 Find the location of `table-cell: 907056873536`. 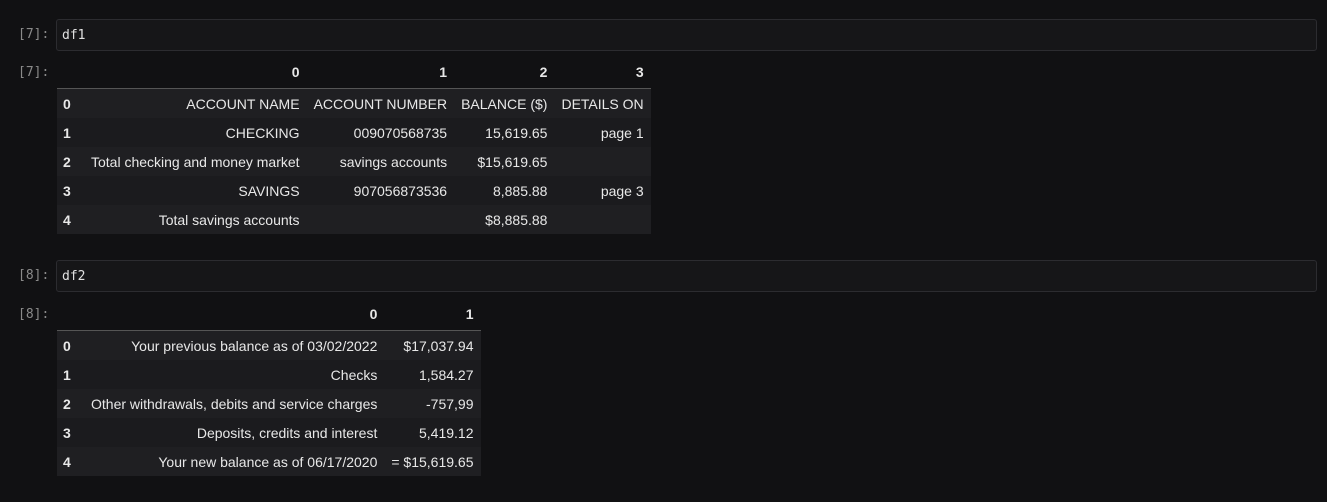

table-cell: 907056873536 is located at coordinates (400, 190).